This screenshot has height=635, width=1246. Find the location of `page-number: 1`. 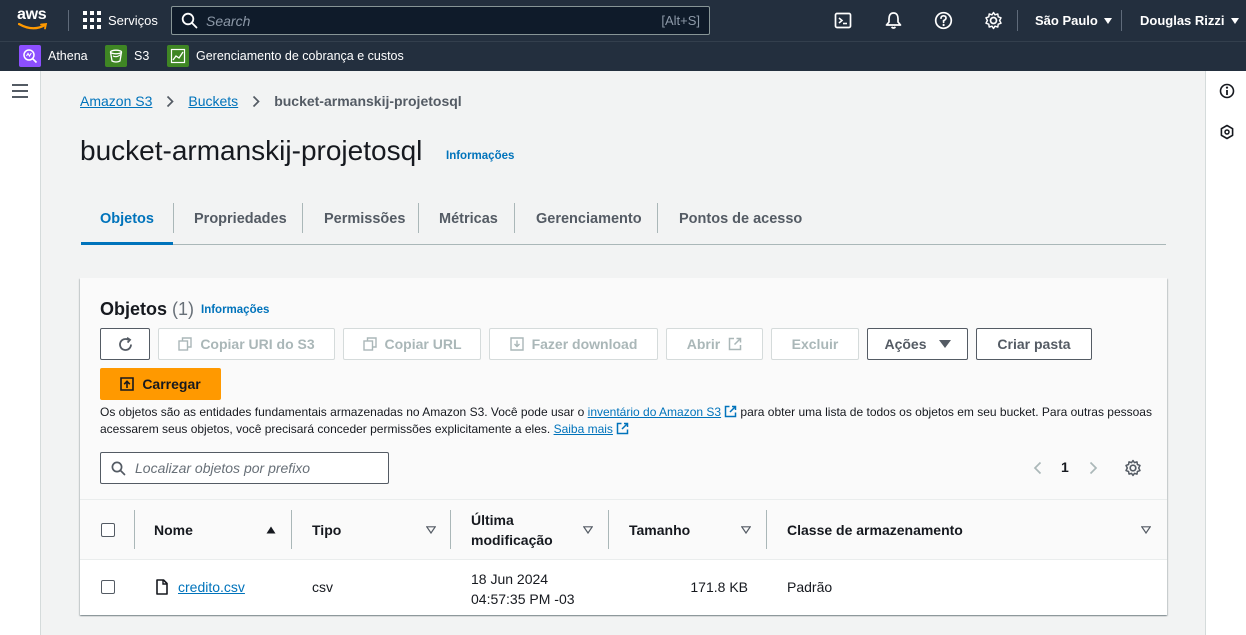

page-number: 1 is located at coordinates (1065, 467).